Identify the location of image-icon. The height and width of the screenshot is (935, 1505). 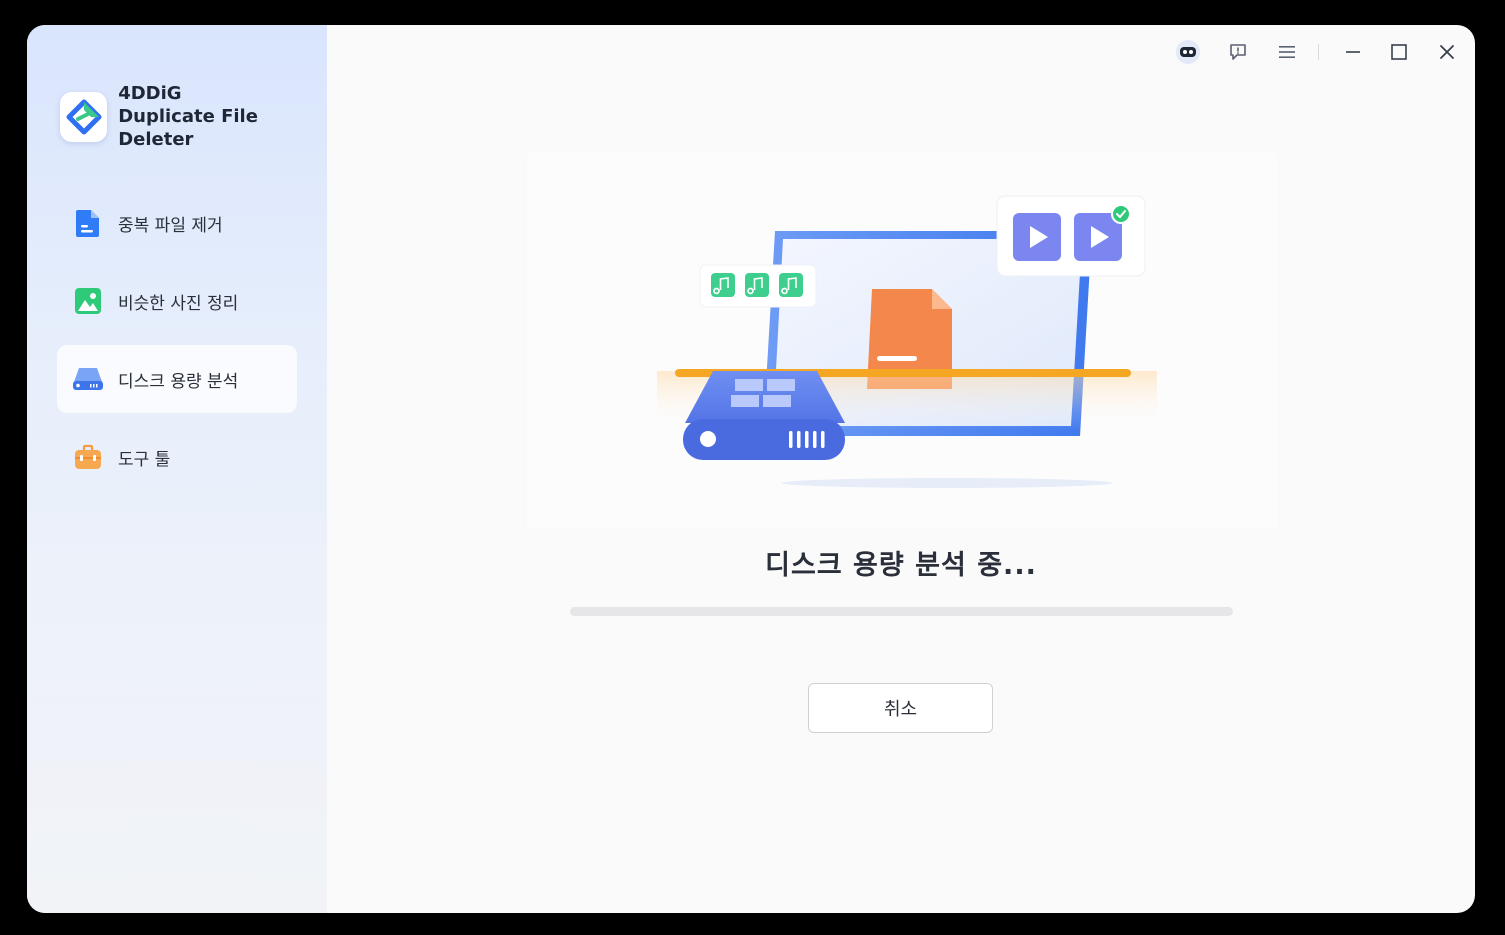
(88, 301).